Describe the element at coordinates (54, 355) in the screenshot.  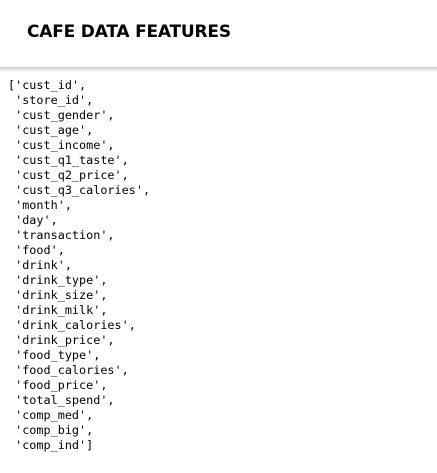
I see `output-line: 'food_type',` at that location.